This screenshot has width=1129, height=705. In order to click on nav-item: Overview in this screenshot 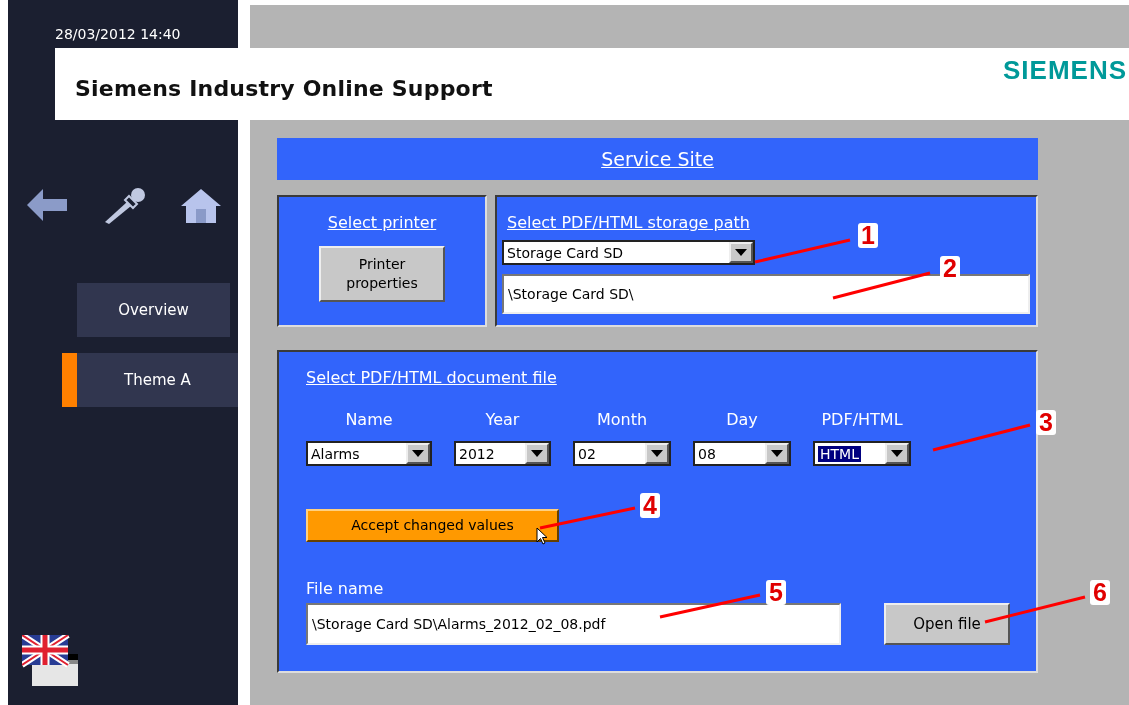, I will do `click(153, 310)`.